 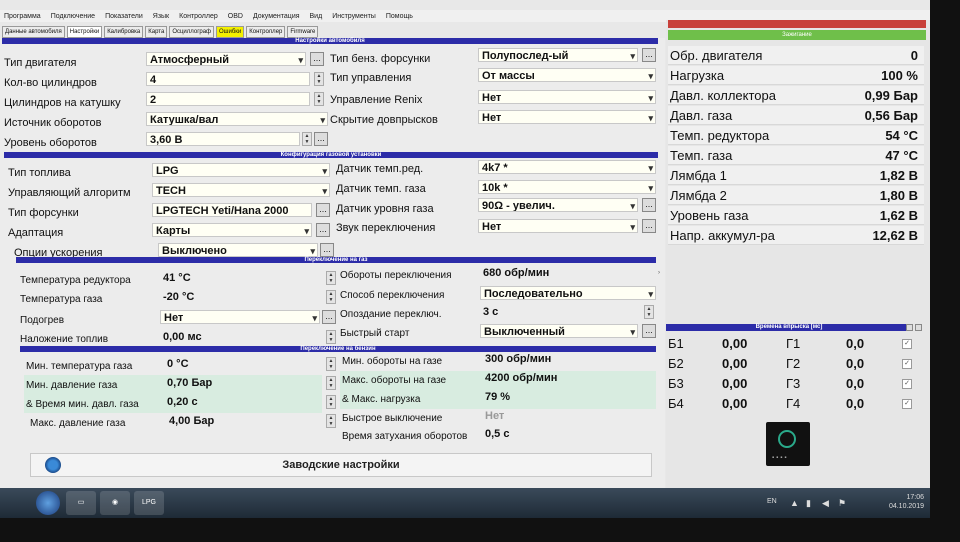 What do you see at coordinates (331, 337) in the screenshot?
I see `fuel-overlap-spinner: ▲ ▼` at bounding box center [331, 337].